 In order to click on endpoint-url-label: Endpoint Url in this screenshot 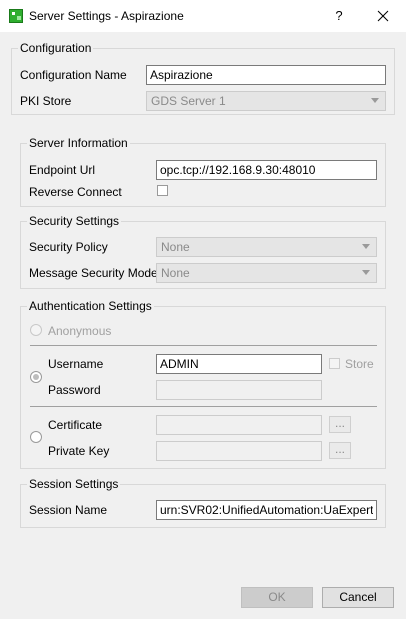, I will do `click(62, 170)`.